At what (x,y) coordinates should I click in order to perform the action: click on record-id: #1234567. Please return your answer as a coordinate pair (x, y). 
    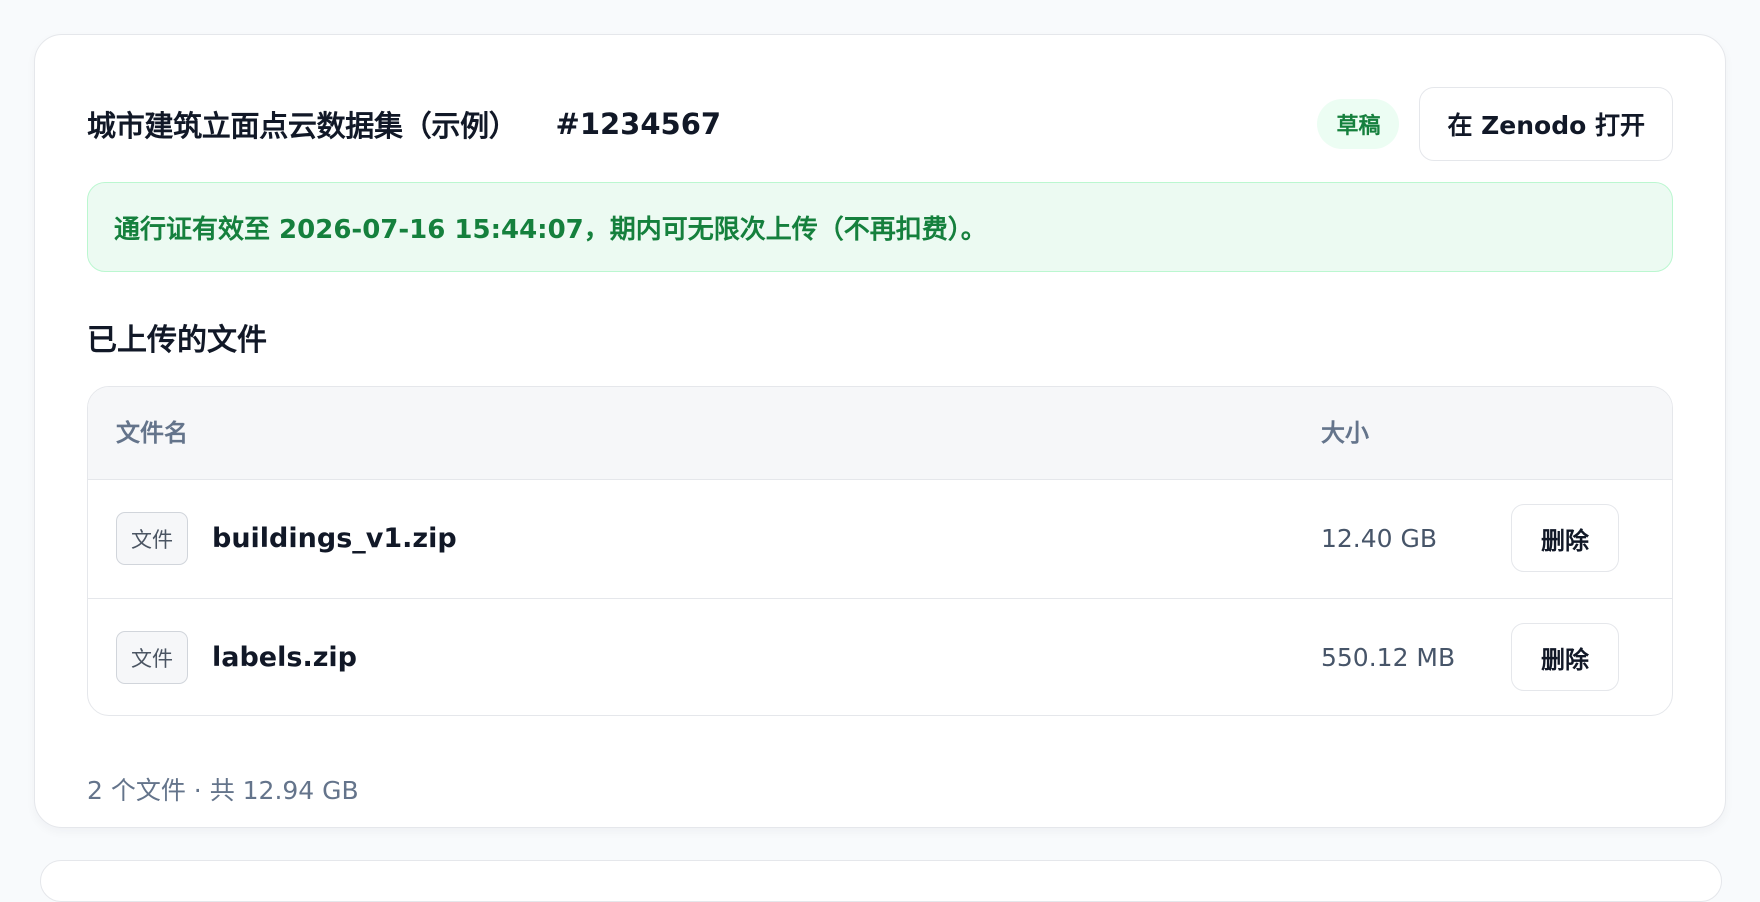
    Looking at the image, I should click on (638, 124).